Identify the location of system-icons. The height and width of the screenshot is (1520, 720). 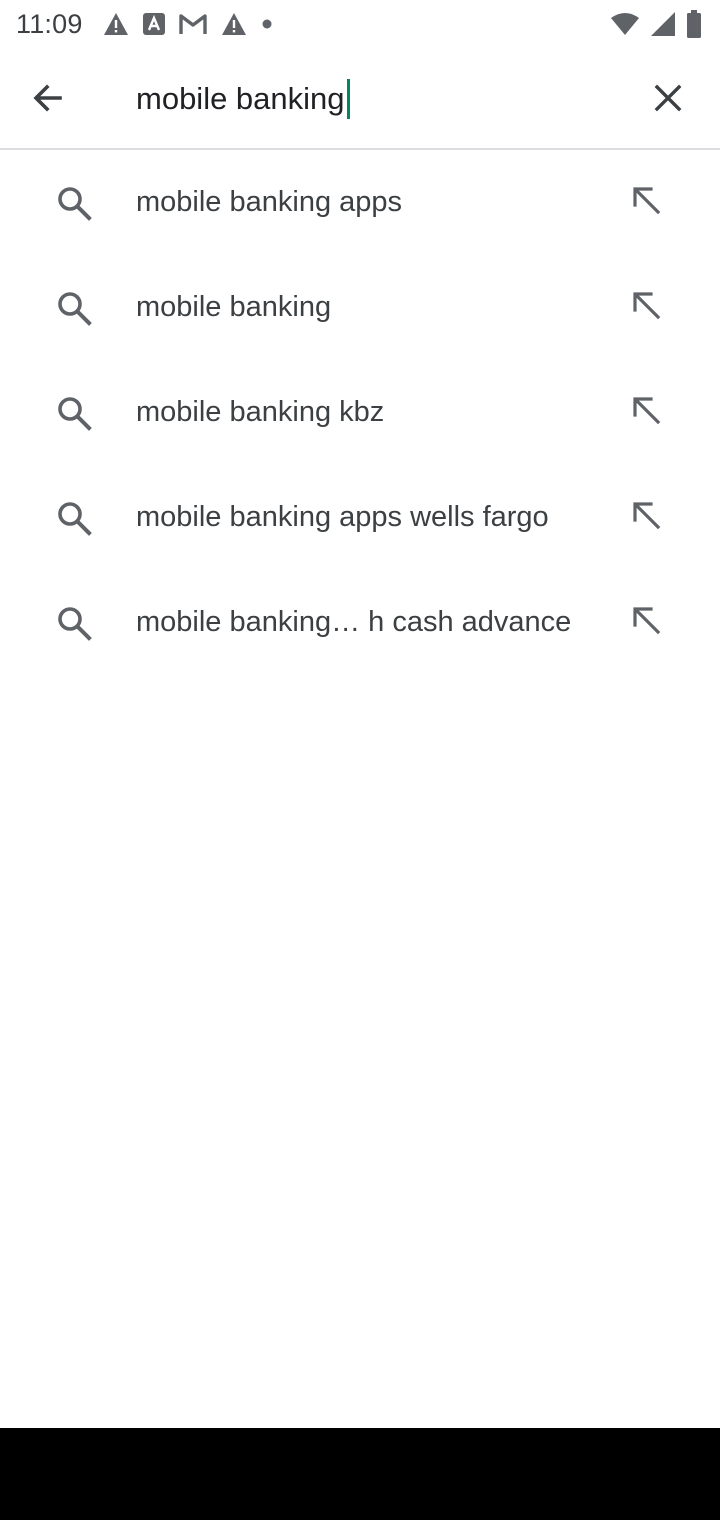
(656, 24).